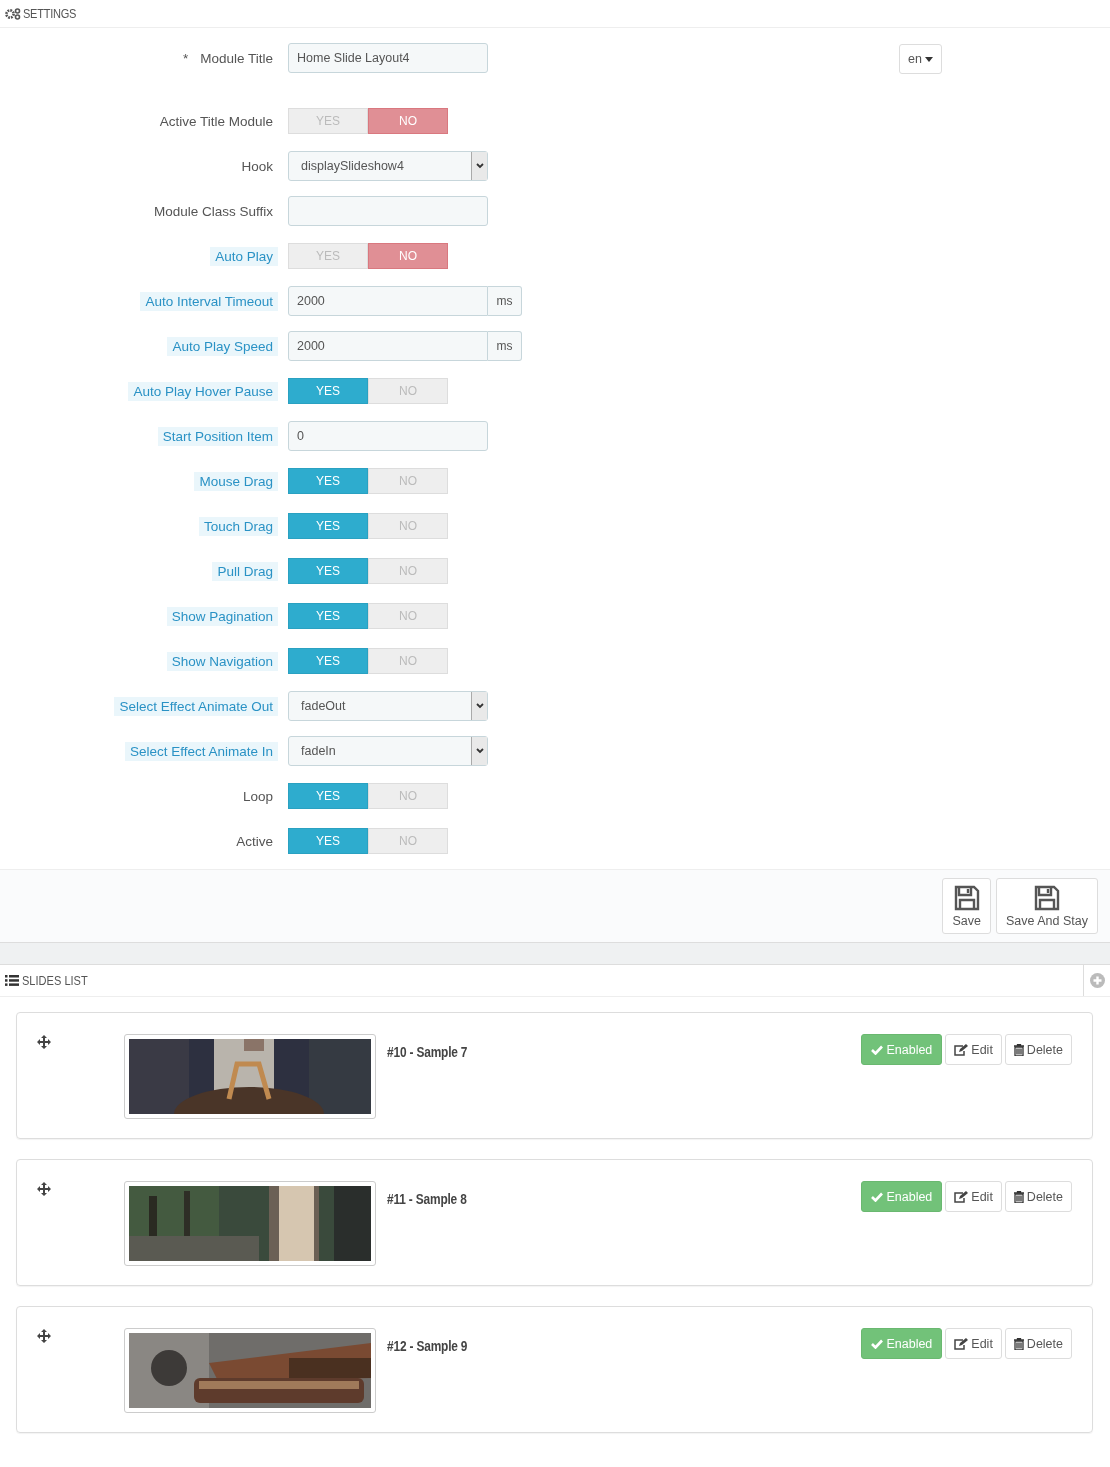 This screenshot has width=1110, height=1467. Describe the element at coordinates (185, 58) in the screenshot. I see `required-mark: *` at that location.